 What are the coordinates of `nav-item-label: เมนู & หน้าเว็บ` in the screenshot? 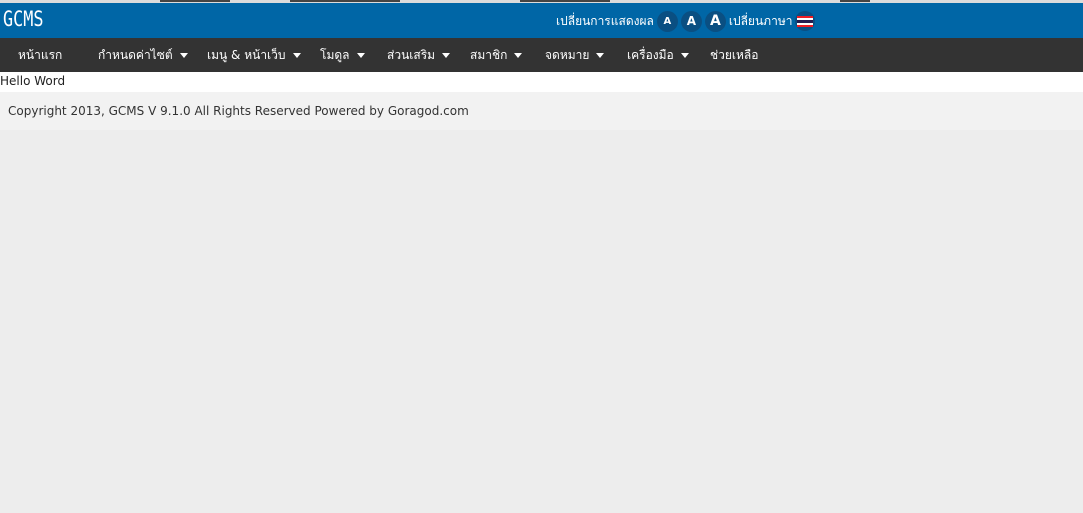 It's located at (246, 54).